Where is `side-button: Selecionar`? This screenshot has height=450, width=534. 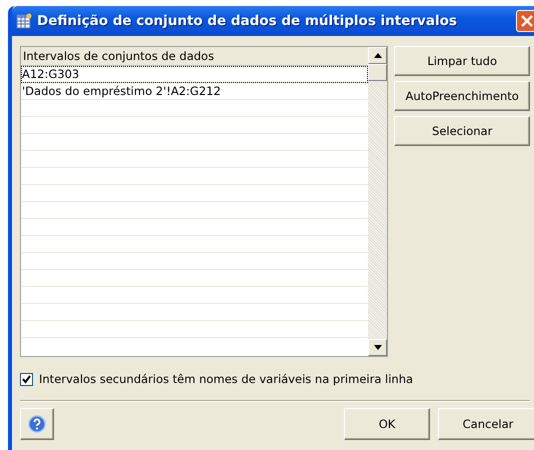 side-button: Selecionar is located at coordinates (462, 131).